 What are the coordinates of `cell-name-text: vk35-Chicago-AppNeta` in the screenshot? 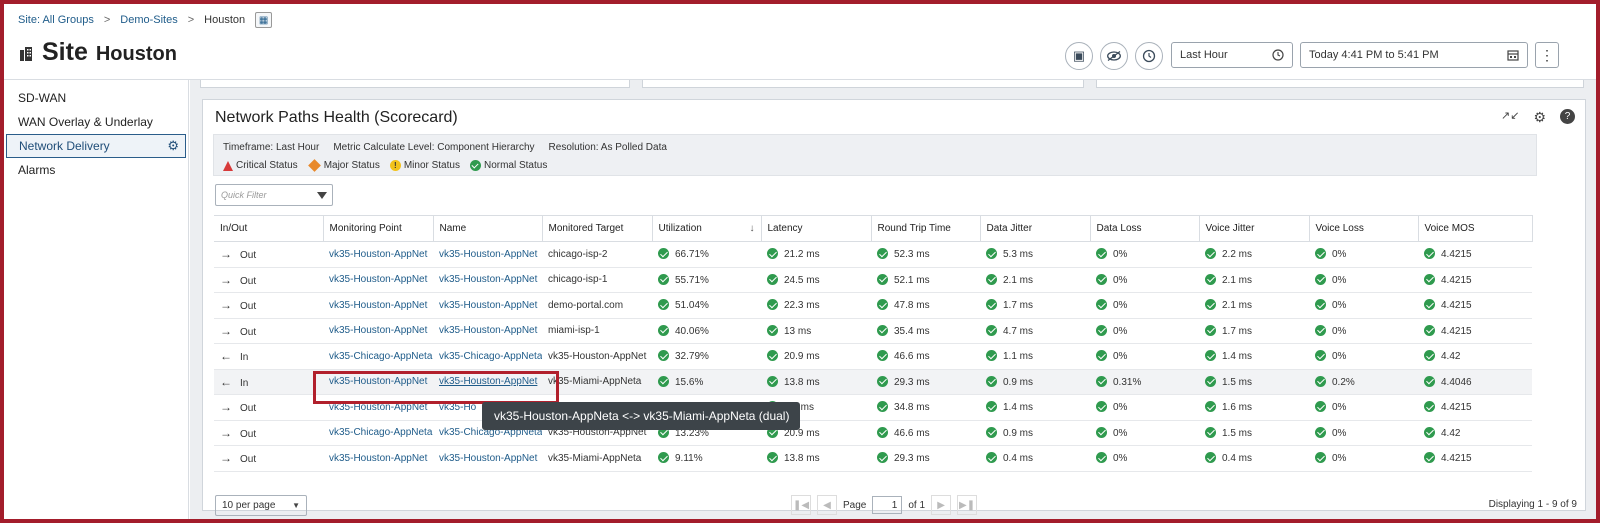 It's located at (490, 356).